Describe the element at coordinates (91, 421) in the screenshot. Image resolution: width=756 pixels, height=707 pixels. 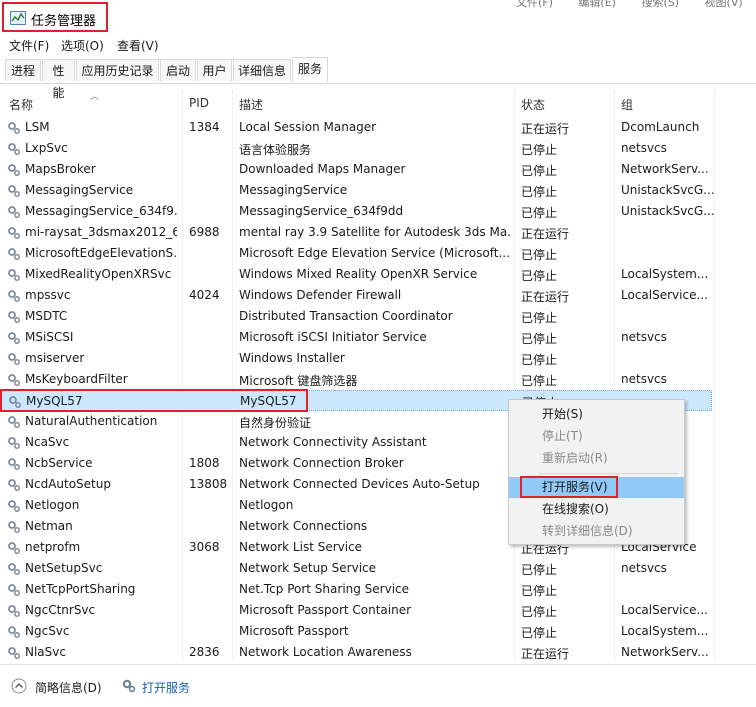
I see `service-name: NaturalAuthentication` at that location.